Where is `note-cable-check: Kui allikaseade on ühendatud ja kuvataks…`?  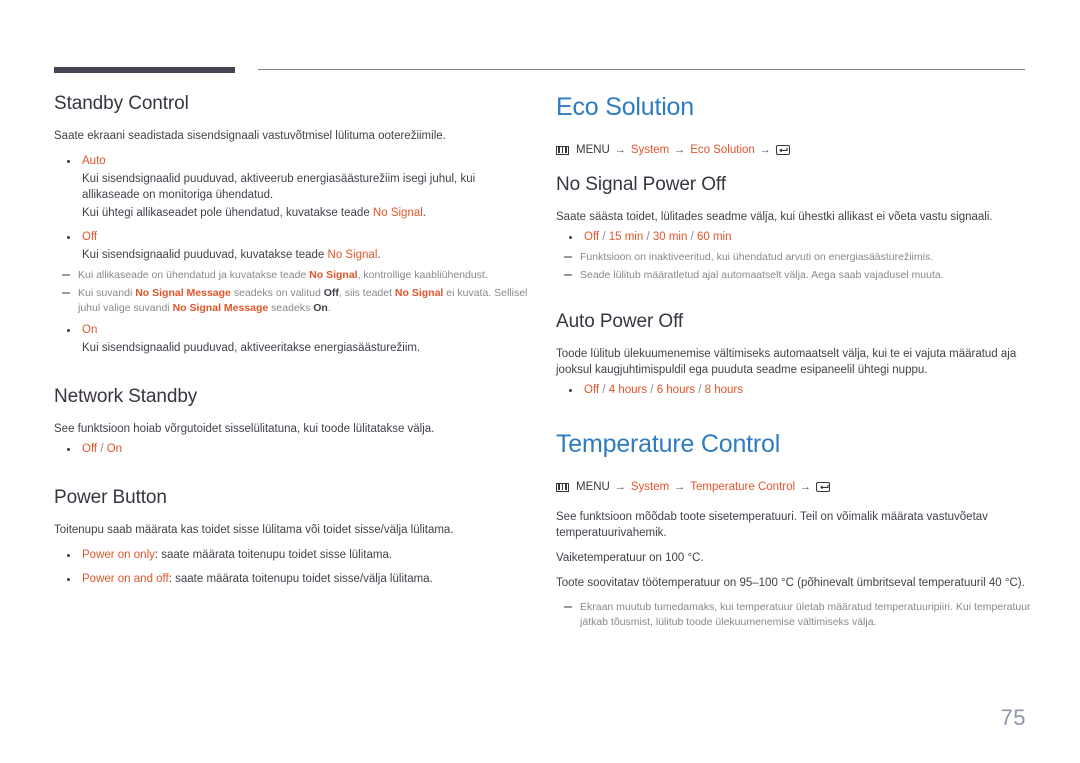
note-cable-check: Kui allikaseade on ühendatud ja kuvataks… is located at coordinates (291, 275).